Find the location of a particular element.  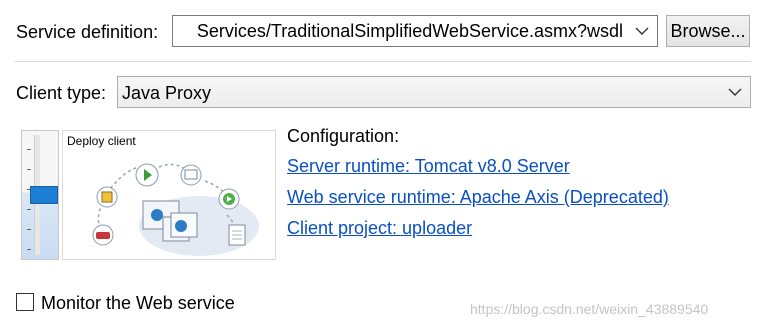

client-type-value: Java Proxy is located at coordinates (167, 93).